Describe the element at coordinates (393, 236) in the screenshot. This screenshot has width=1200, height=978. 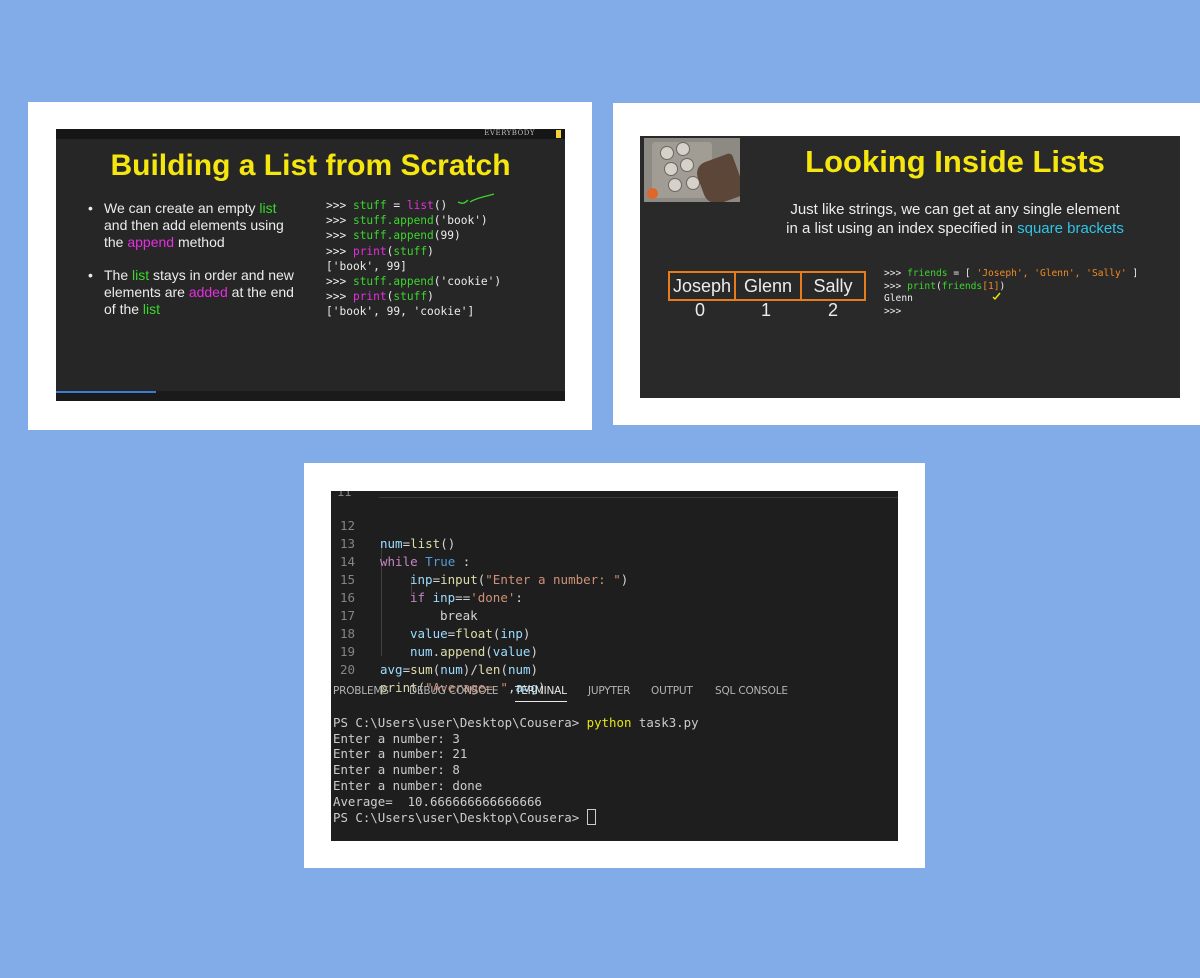
I see `code-line: >>> stuff.append(99)` at that location.